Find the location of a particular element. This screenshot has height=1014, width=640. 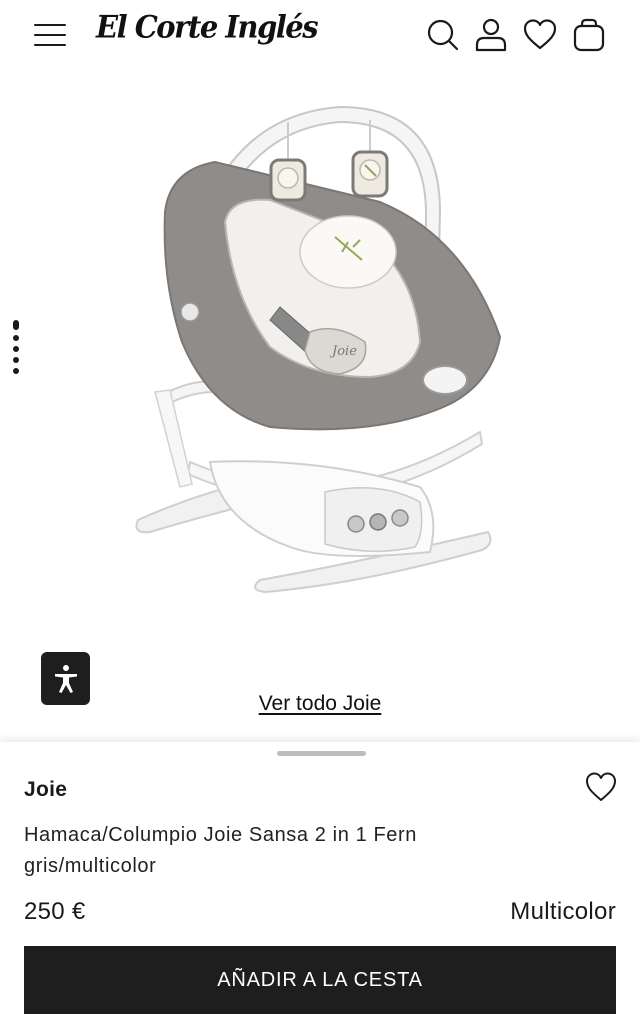

see-all-brand-link: Ver todo Joie is located at coordinates (320, 704).